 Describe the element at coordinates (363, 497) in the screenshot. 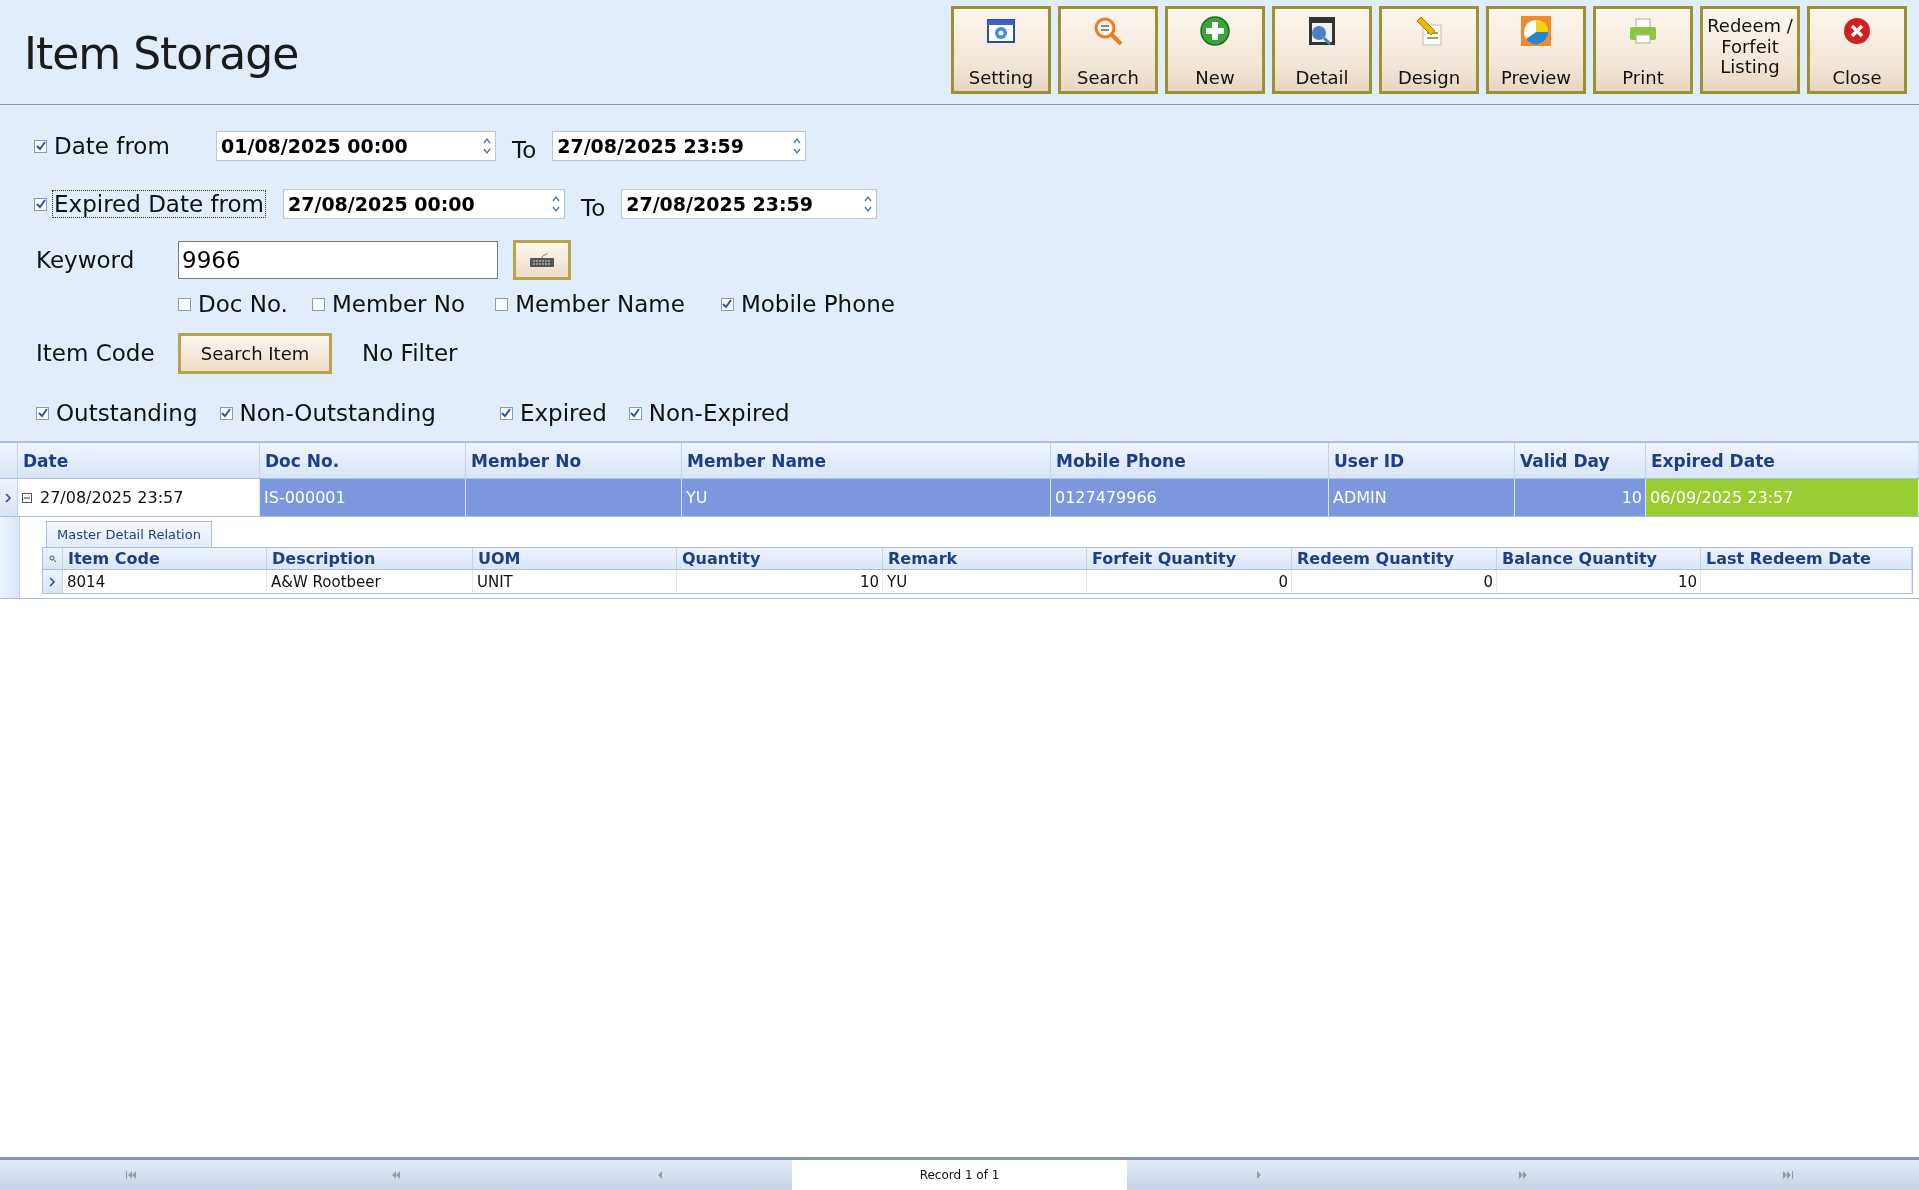

I see `table-cell: IS-000001` at that location.